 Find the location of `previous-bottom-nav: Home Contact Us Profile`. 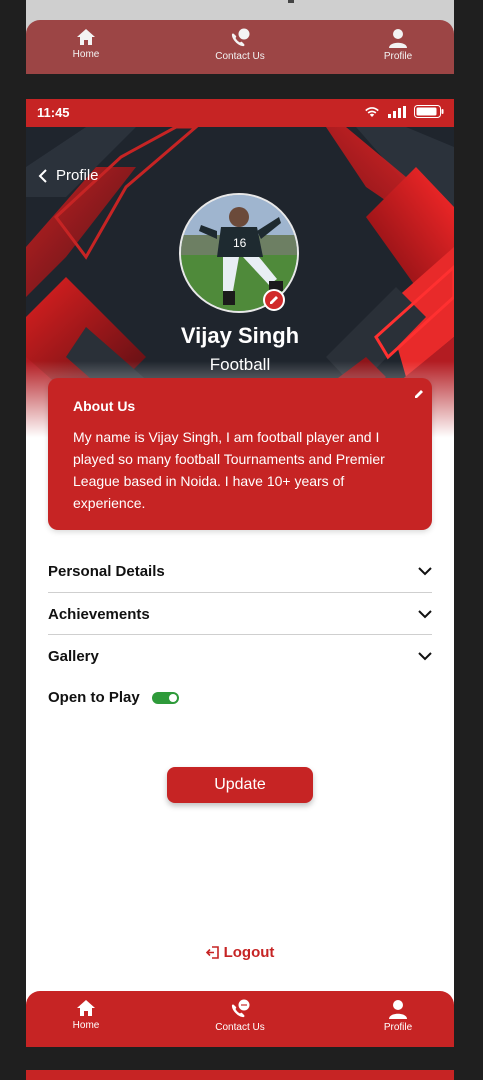

previous-bottom-nav: Home Contact Us Profile is located at coordinates (240, 47).